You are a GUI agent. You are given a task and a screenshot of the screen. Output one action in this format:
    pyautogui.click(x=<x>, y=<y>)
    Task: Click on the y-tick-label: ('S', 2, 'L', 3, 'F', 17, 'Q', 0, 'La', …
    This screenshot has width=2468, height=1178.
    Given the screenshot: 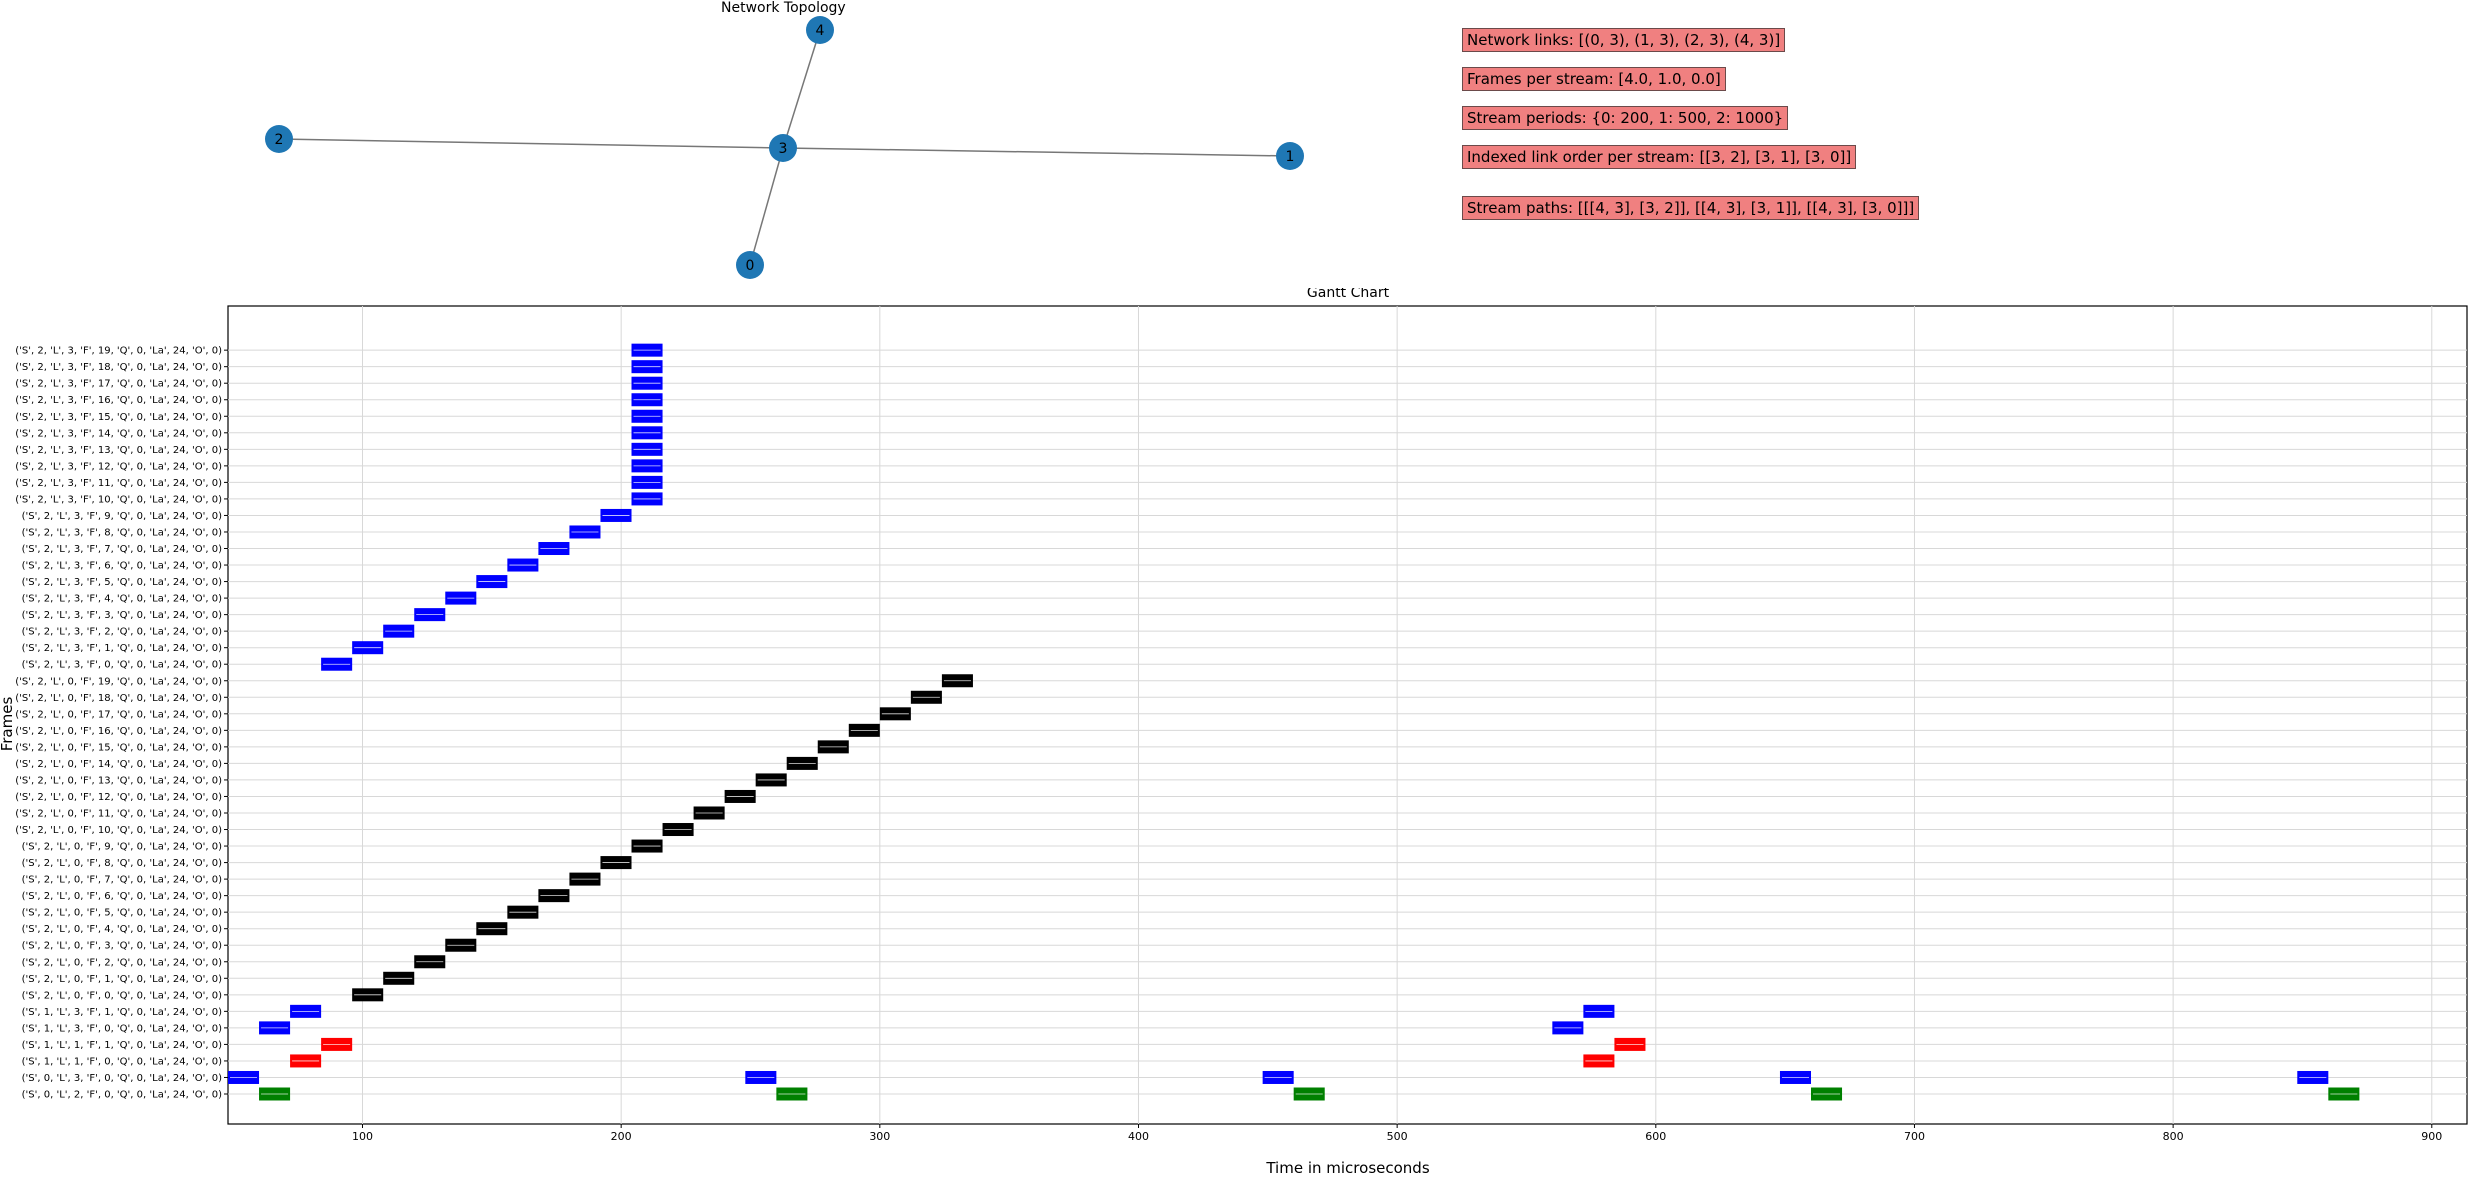 What is the action you would take?
    pyautogui.click(x=118, y=384)
    